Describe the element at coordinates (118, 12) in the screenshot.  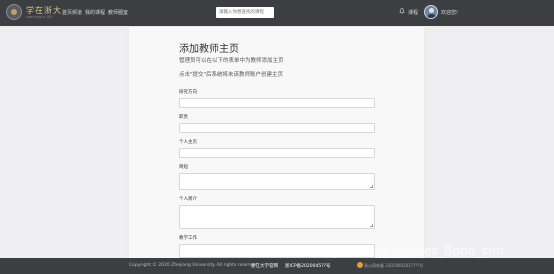
I see `nav-link-teachers: 教师圈室` at that location.